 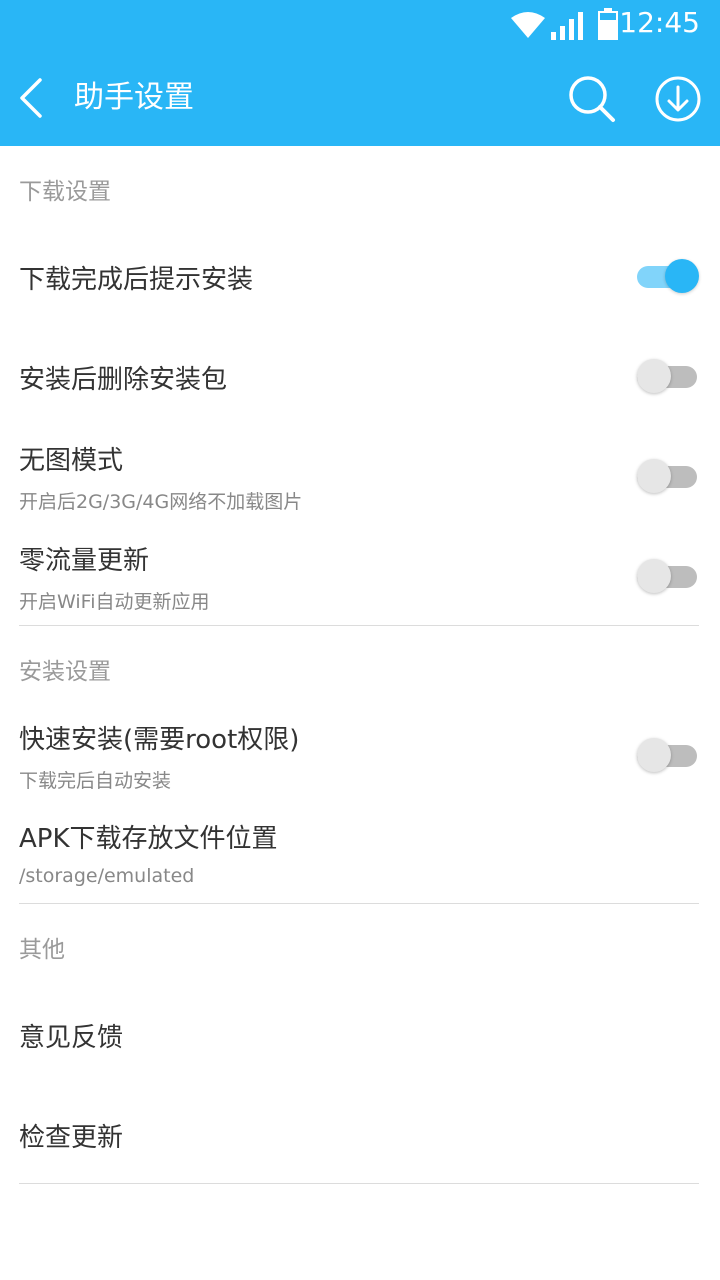 I want to click on section-header-other: 其他, so click(x=42, y=950).